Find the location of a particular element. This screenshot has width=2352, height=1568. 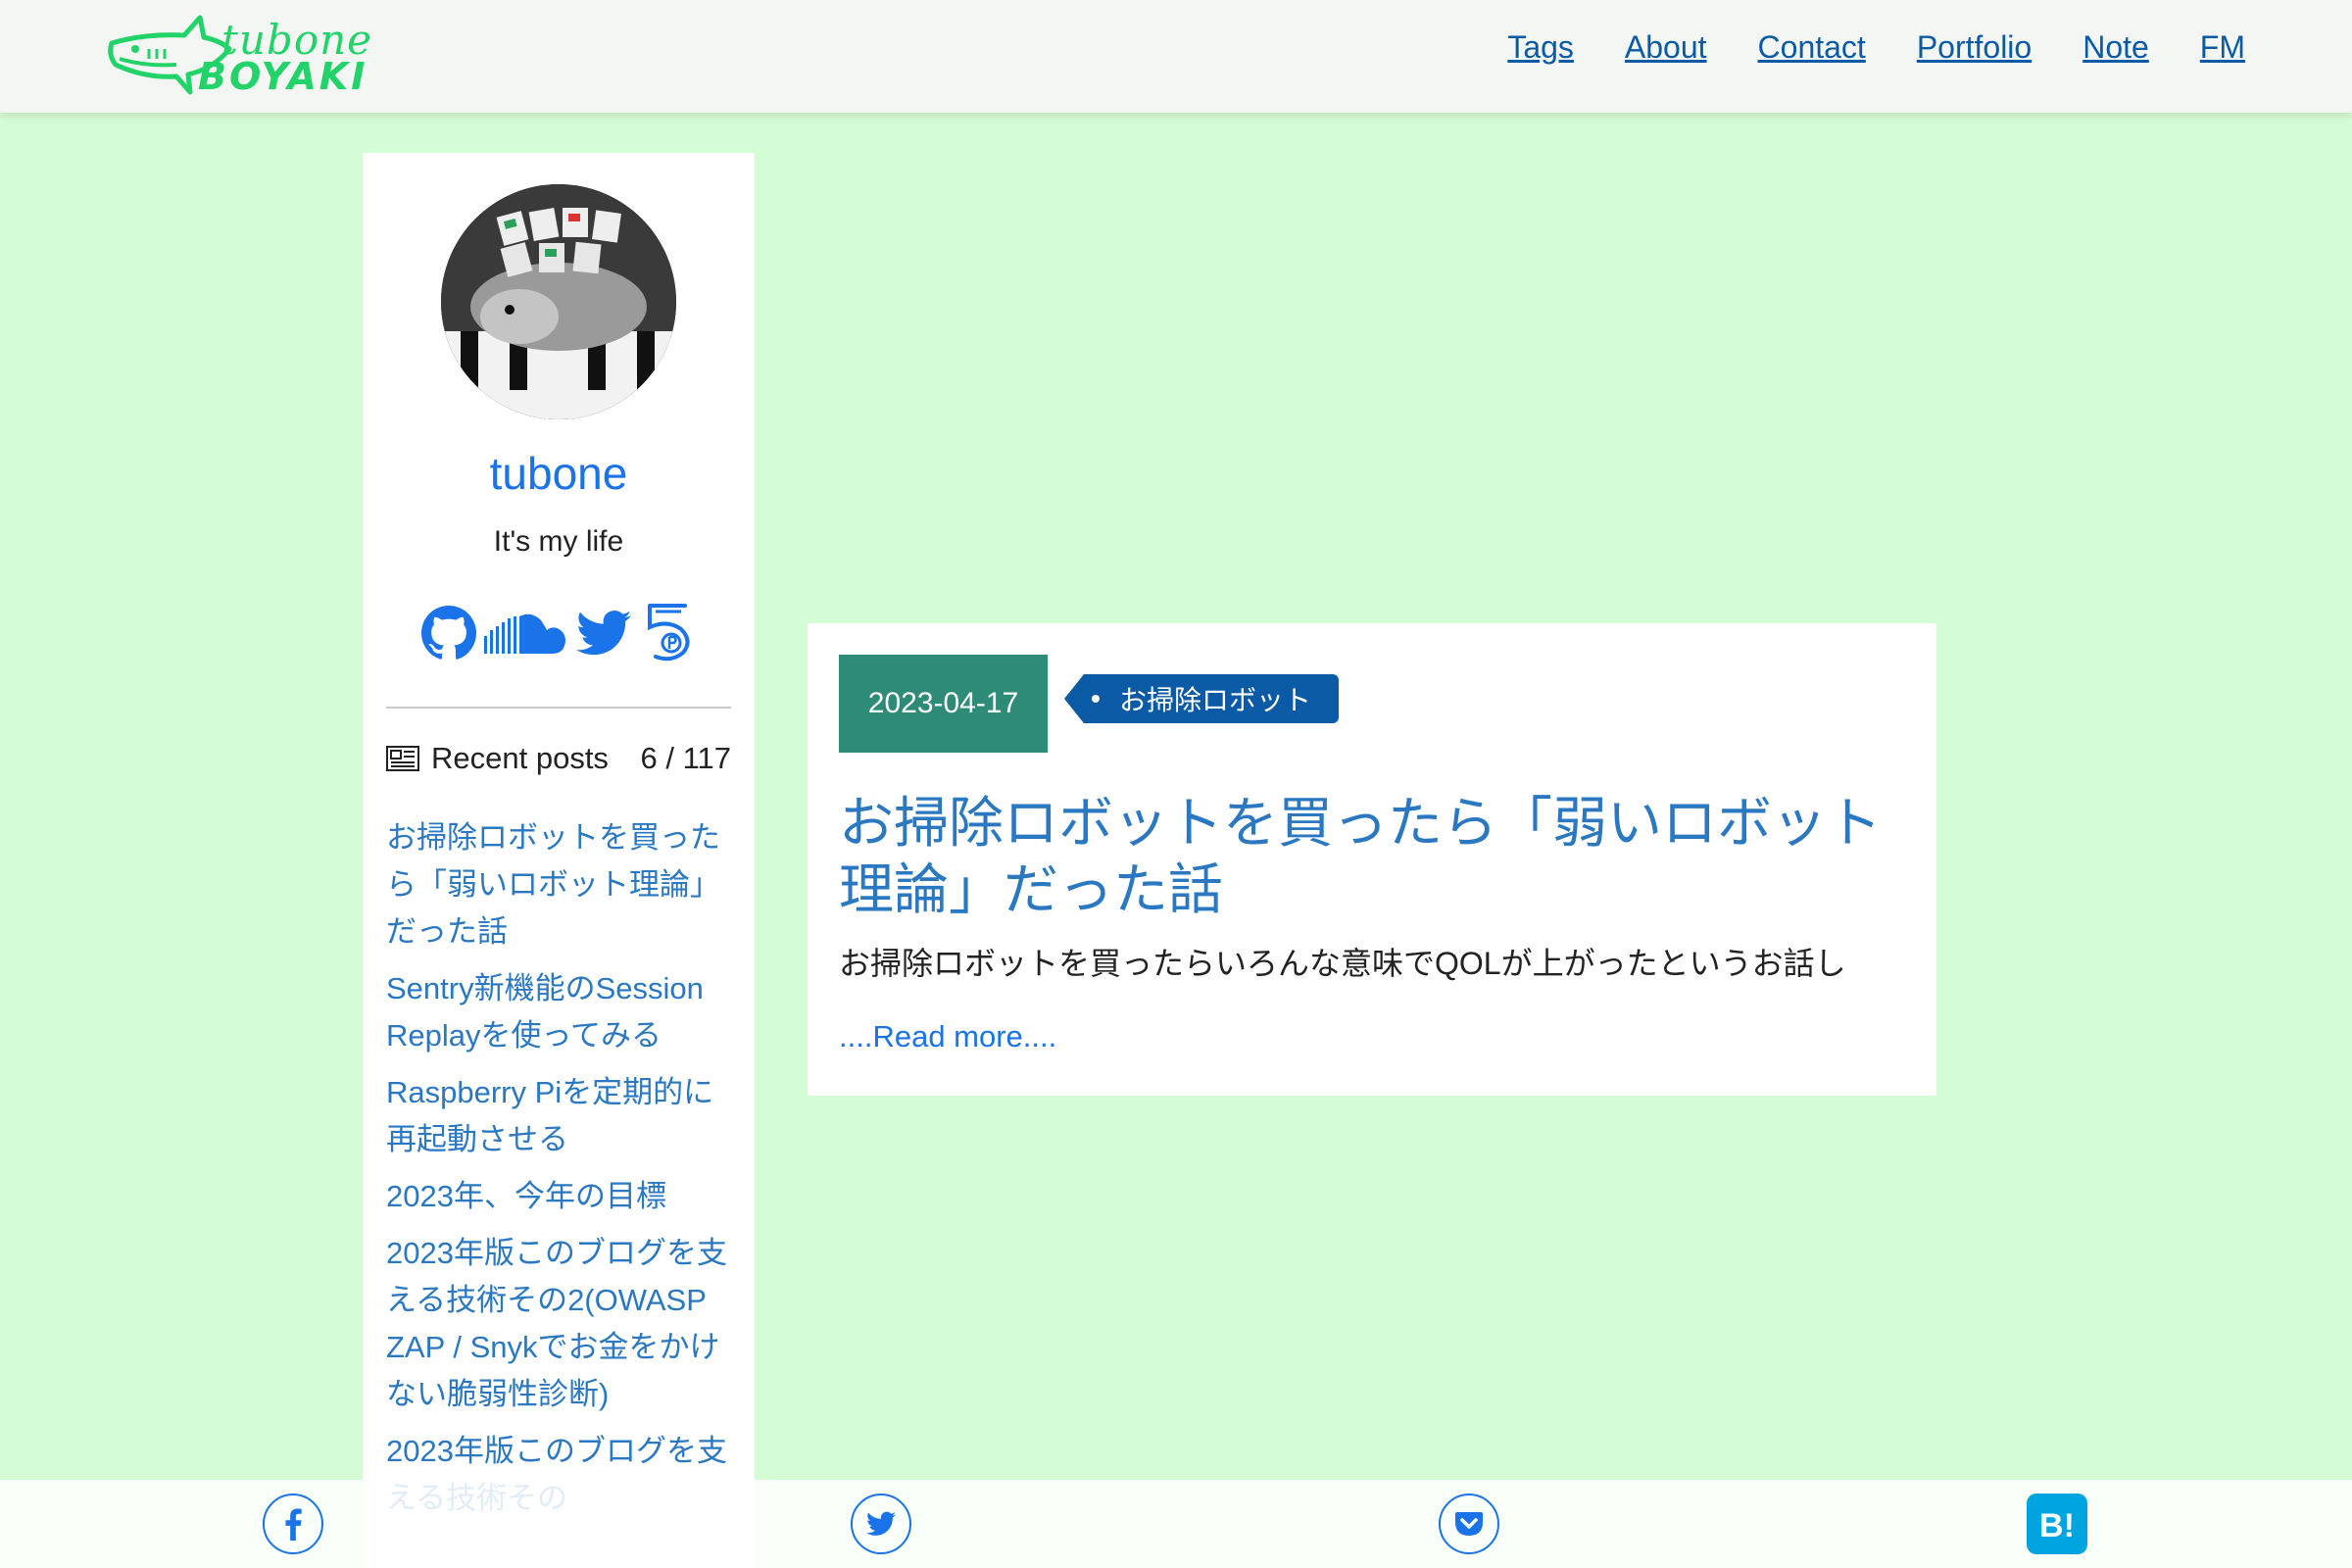

pocket-icon is located at coordinates (1469, 1524).